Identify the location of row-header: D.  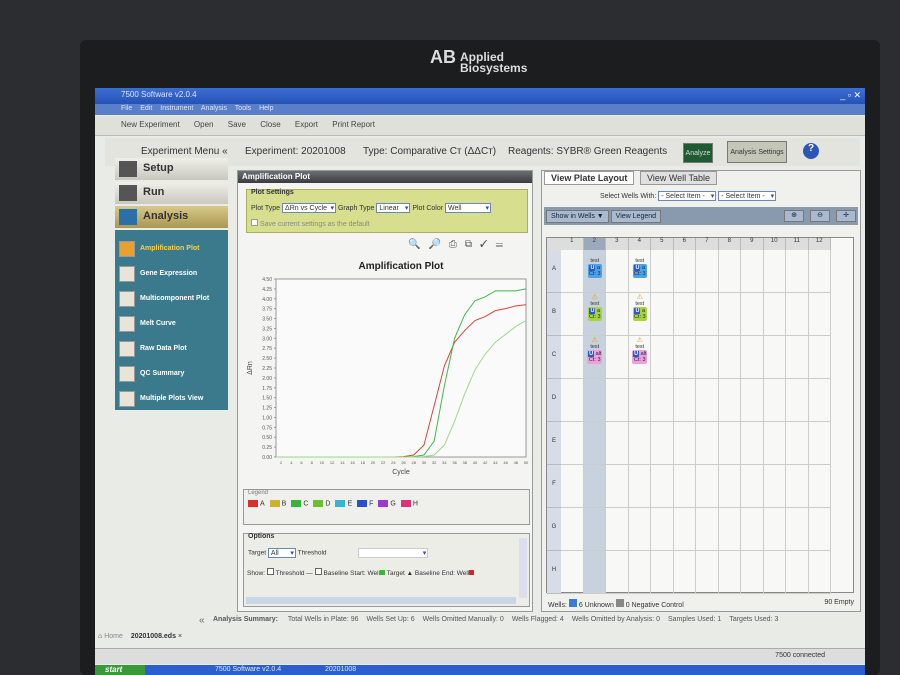
(554, 400).